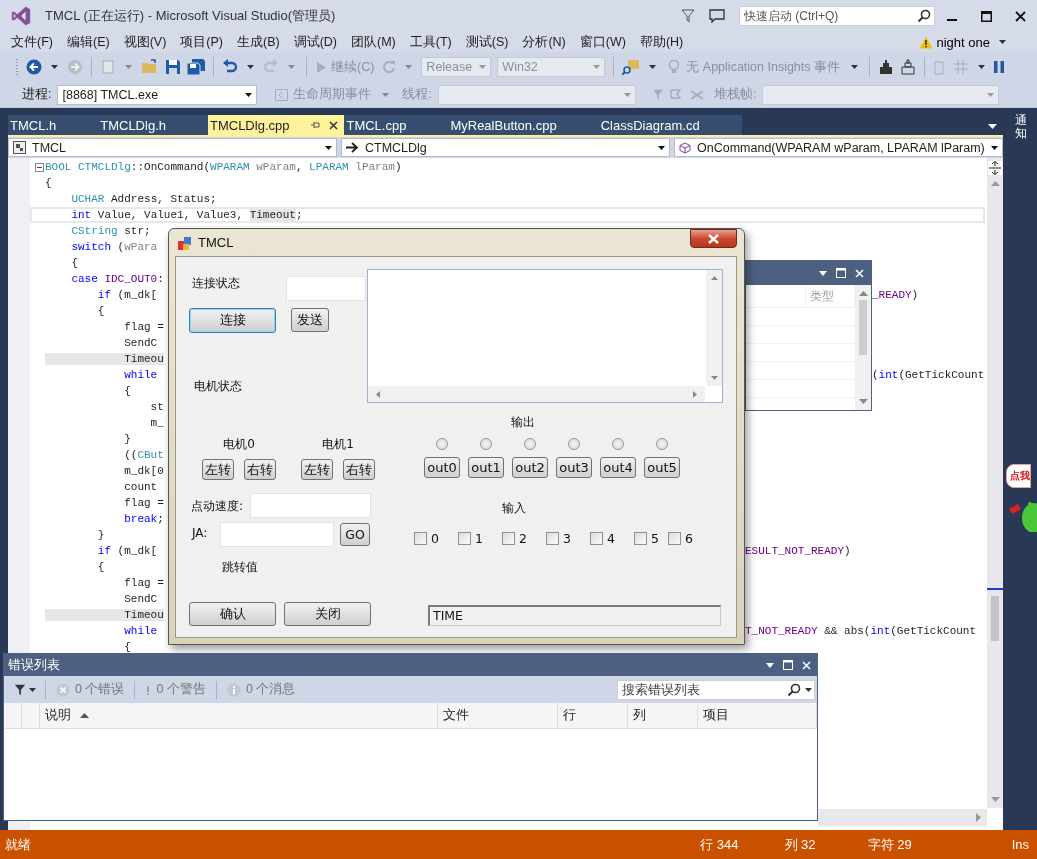  I want to click on maximize-icon, so click(788, 665).